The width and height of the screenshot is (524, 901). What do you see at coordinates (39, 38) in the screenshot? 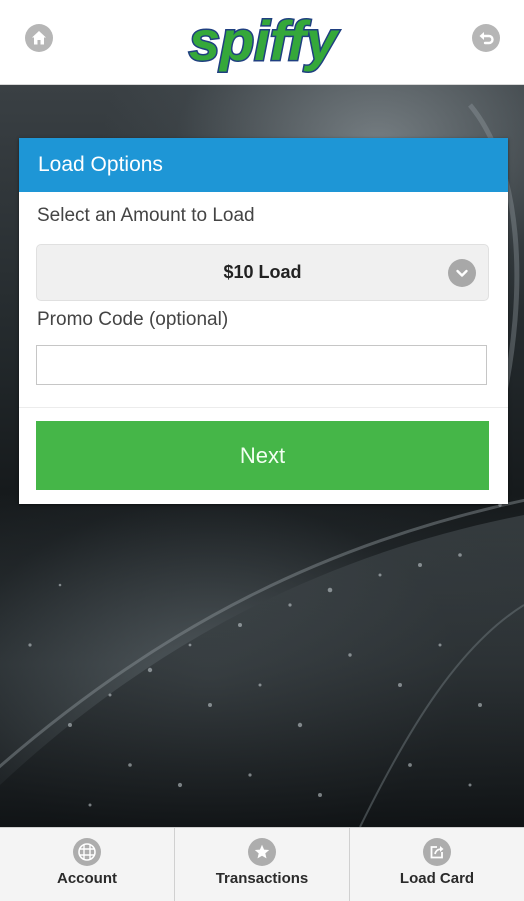
I see `home-icon` at bounding box center [39, 38].